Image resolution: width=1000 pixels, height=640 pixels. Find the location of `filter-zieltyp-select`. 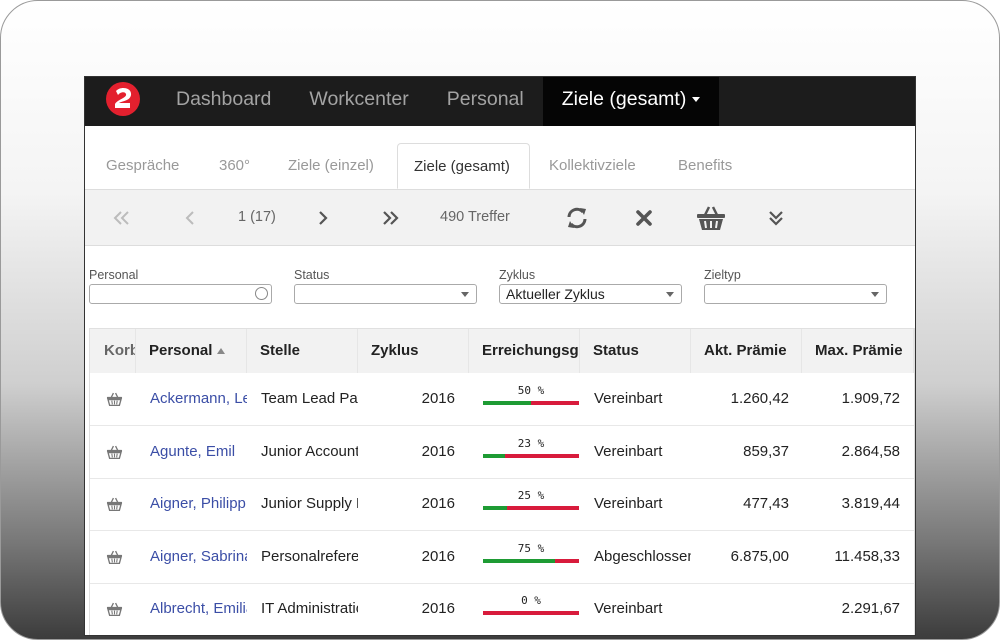

filter-zieltyp-select is located at coordinates (795, 294).